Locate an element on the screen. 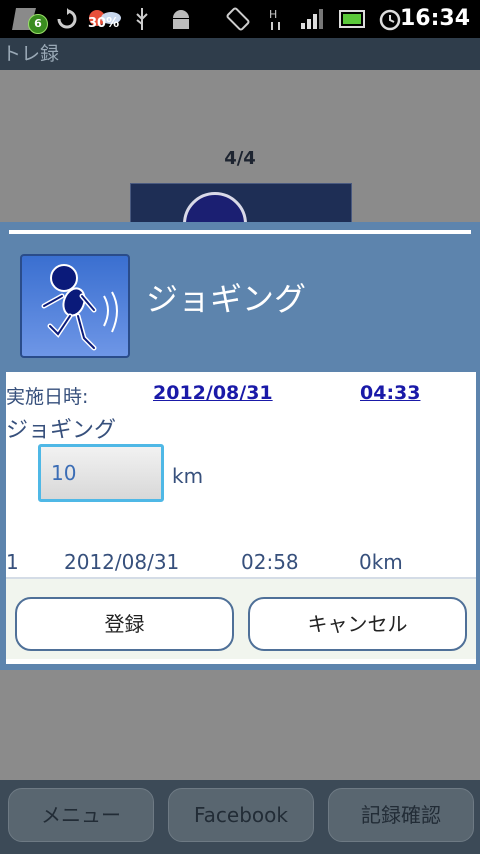 This screenshot has height=854, width=480. android-debug-icon is located at coordinates (181, 19).